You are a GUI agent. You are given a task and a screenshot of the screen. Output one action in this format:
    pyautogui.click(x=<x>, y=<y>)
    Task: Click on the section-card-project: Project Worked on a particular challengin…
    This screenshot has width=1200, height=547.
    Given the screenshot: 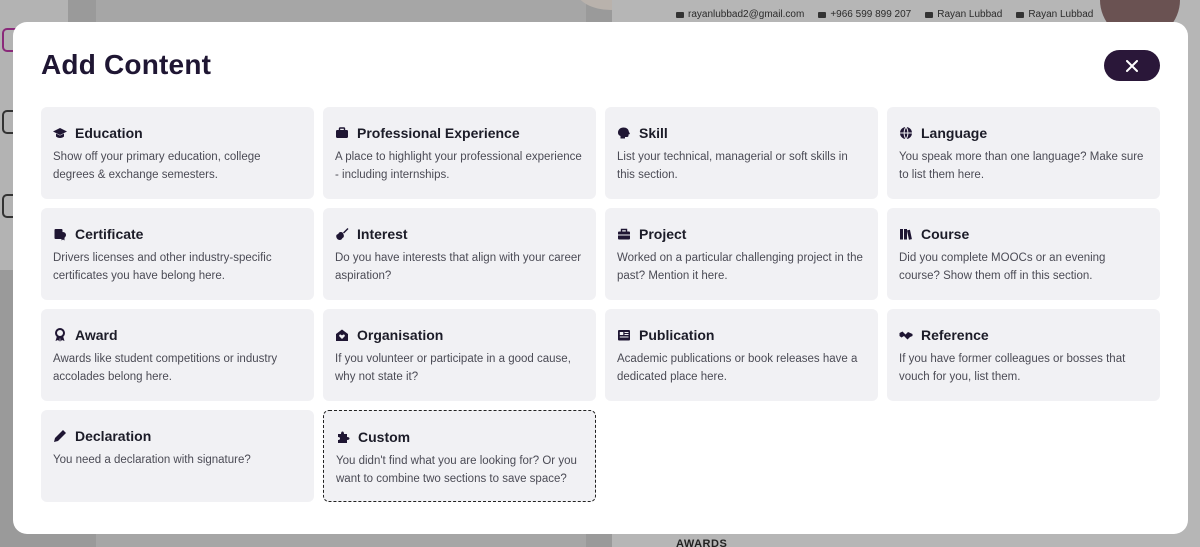 What is the action you would take?
    pyautogui.click(x=741, y=254)
    